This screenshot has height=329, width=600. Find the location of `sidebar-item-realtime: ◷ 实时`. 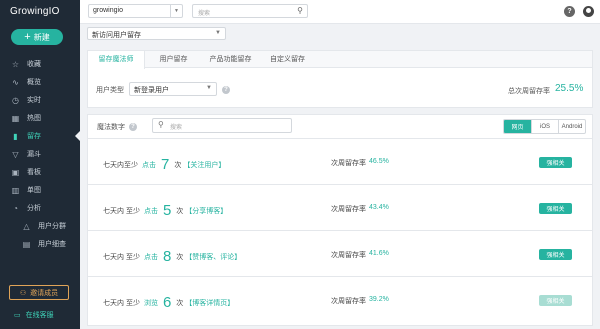

sidebar-item-realtime: ◷ 实时 is located at coordinates (40, 100).